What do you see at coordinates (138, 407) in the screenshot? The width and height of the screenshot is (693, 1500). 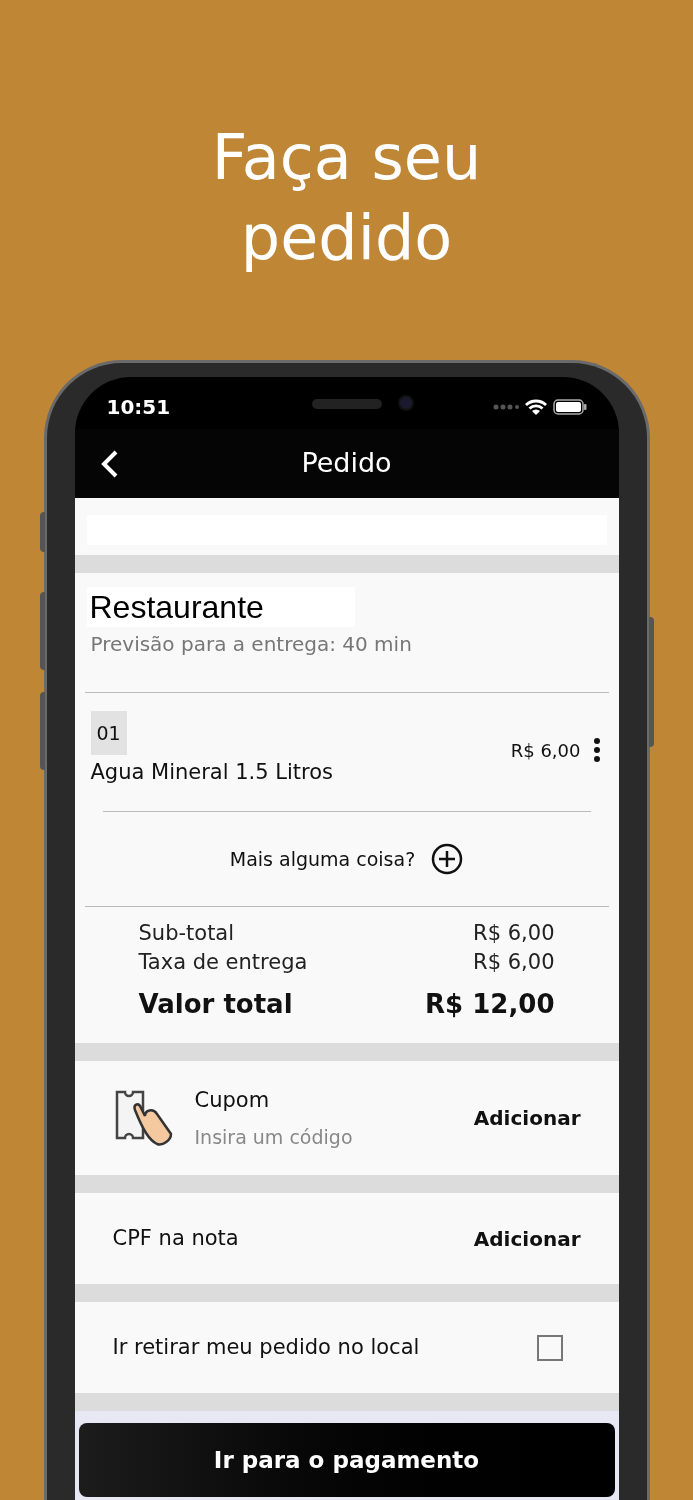 I see `status-time: 10:51` at bounding box center [138, 407].